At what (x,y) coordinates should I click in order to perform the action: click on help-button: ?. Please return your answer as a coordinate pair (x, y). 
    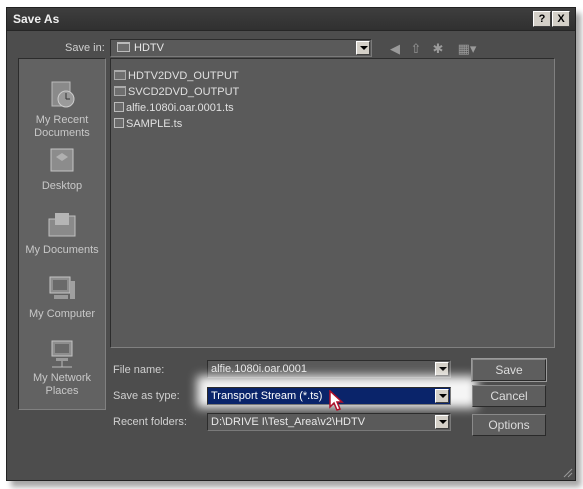
    Looking at the image, I should click on (542, 19).